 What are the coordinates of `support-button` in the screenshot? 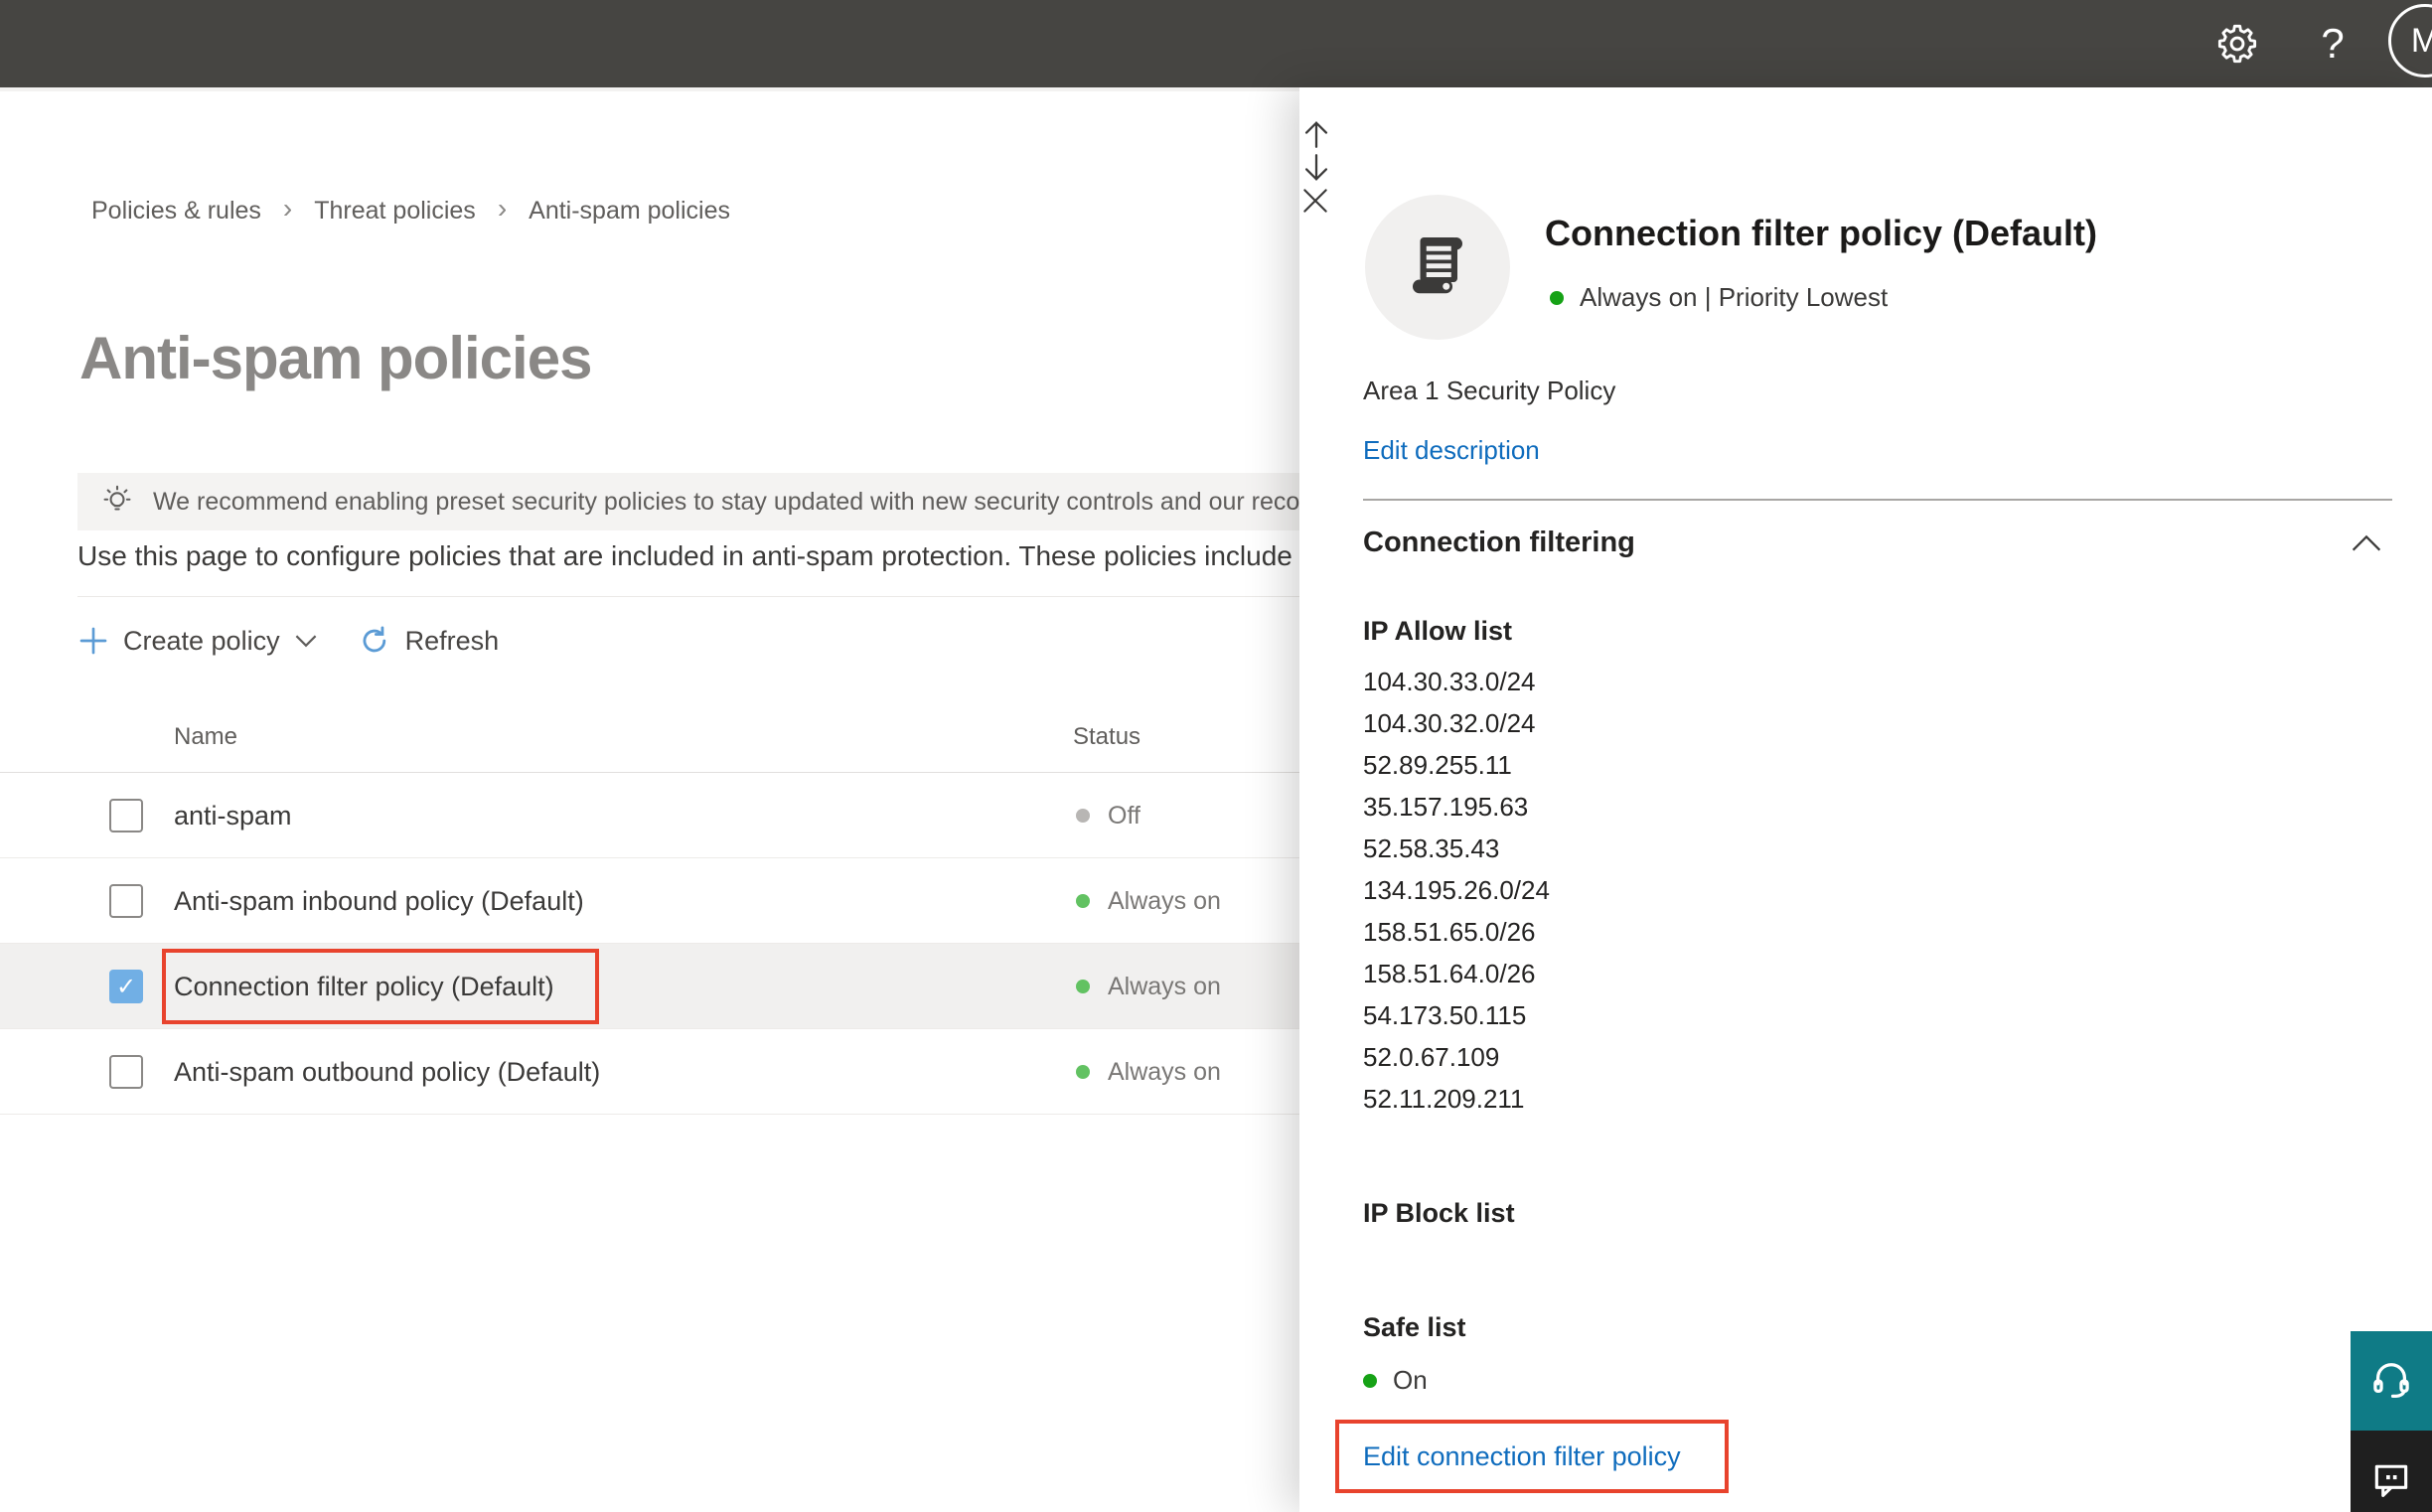 It's located at (2391, 1381).